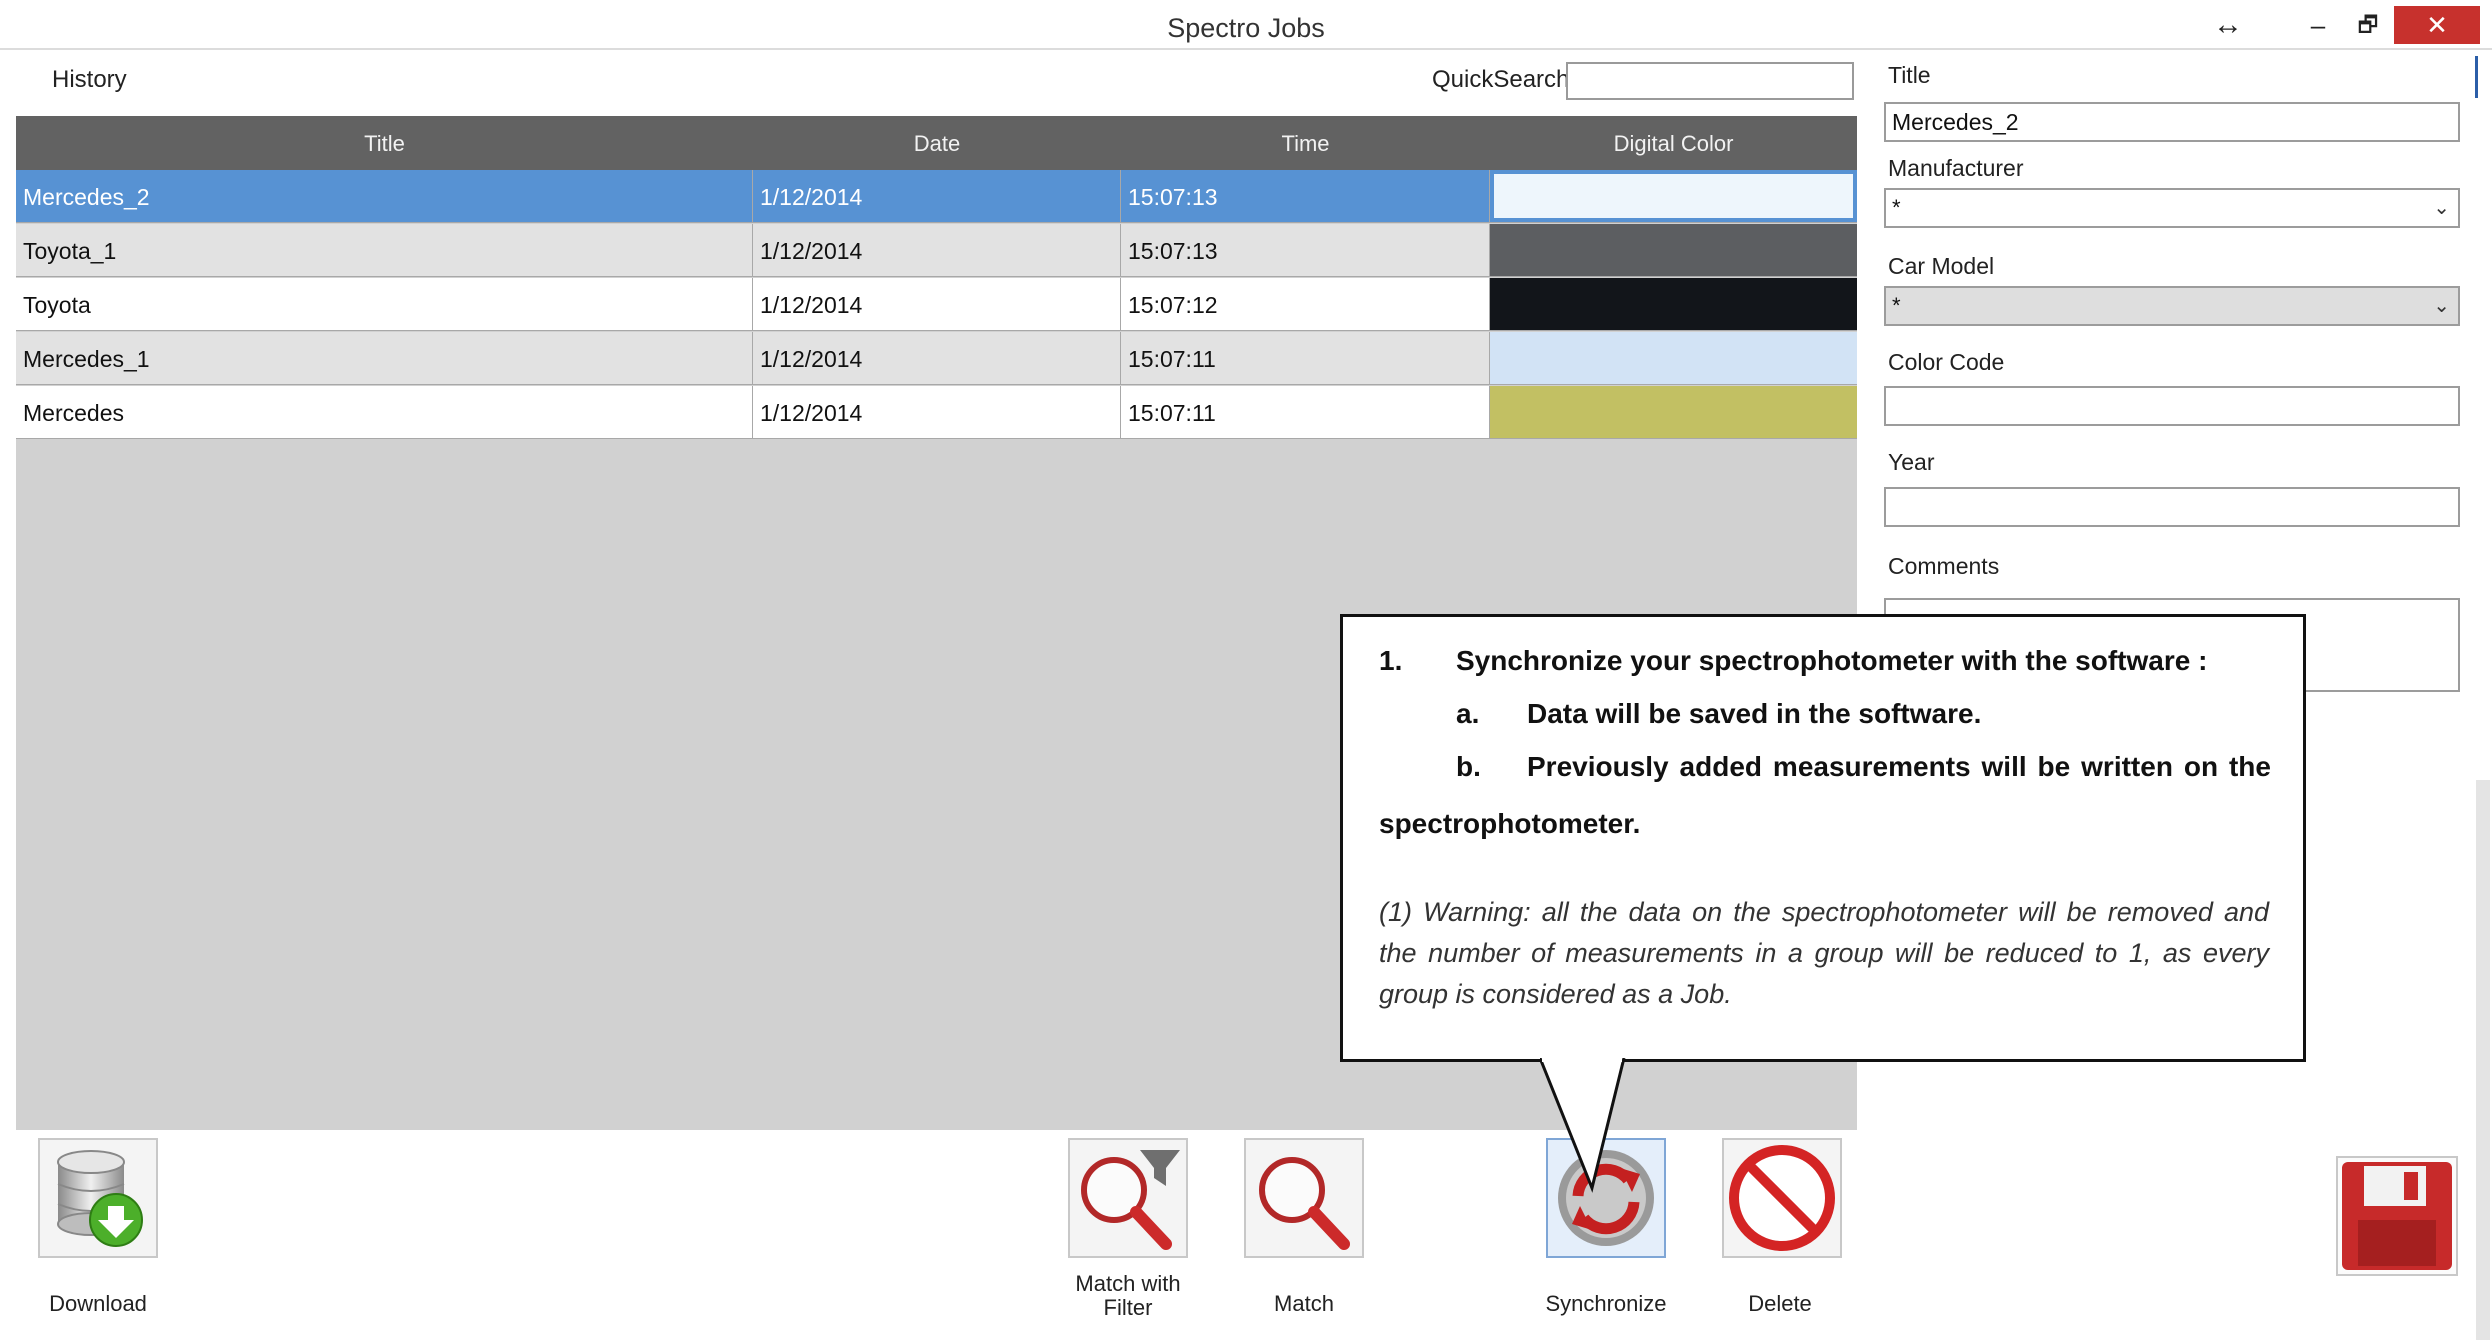  I want to click on color-code-field, so click(2172, 406).